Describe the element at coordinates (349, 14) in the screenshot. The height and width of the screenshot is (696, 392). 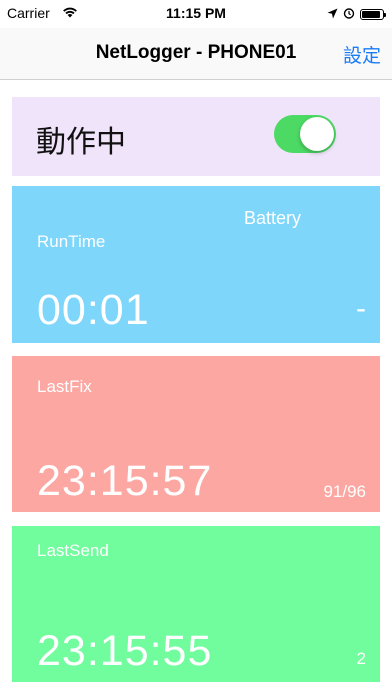
I see `alarm-icon` at that location.